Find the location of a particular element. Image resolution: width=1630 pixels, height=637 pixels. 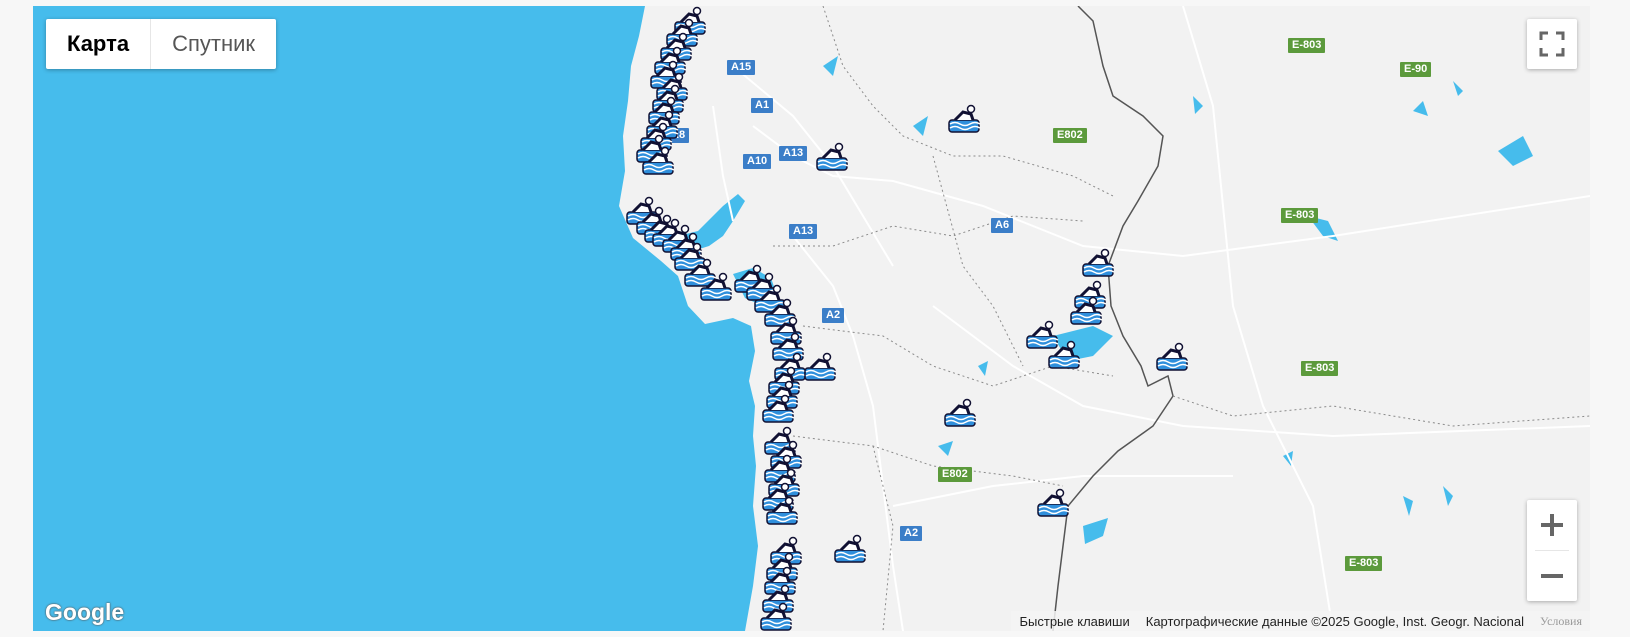

terms-link: Условия is located at coordinates (1561, 621).